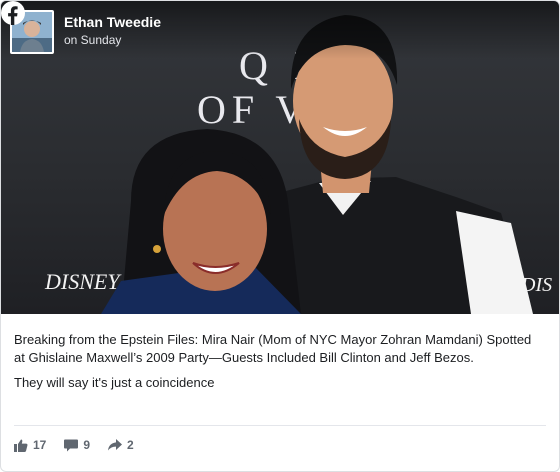 This screenshot has width=560, height=472. I want to click on comment-button: 9, so click(77, 445).